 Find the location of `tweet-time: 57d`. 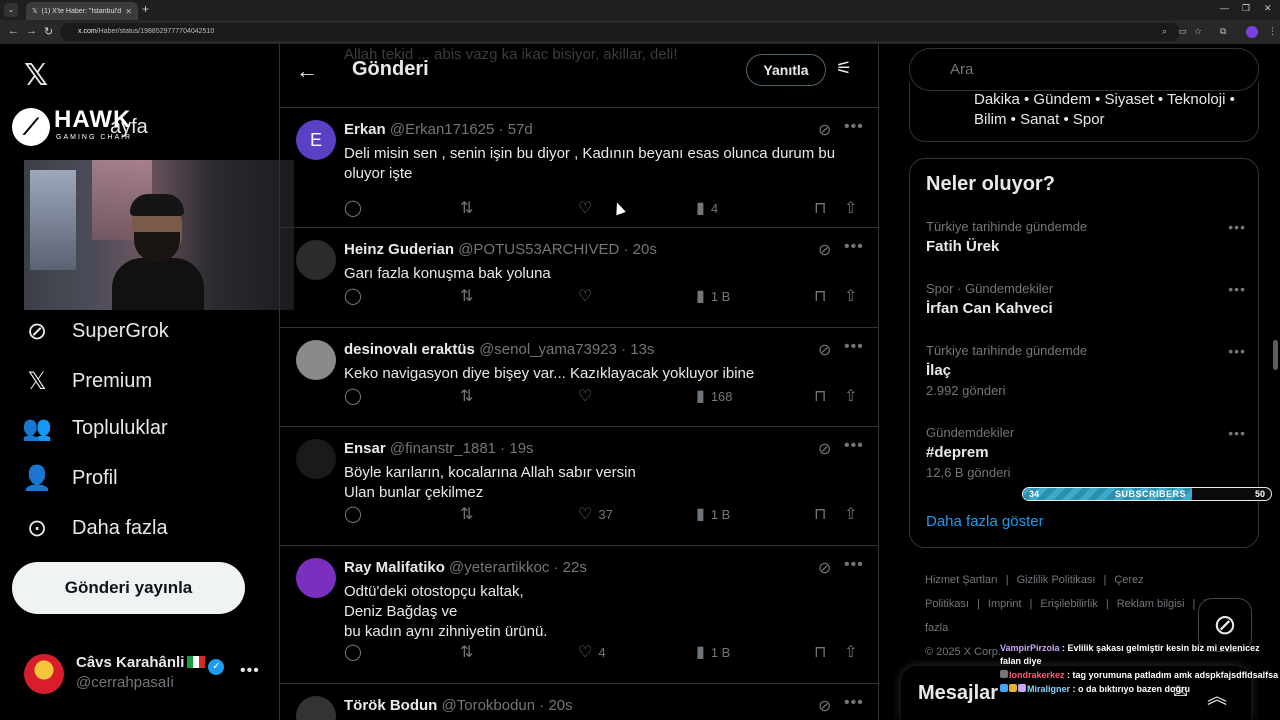

tweet-time: 57d is located at coordinates (520, 129).